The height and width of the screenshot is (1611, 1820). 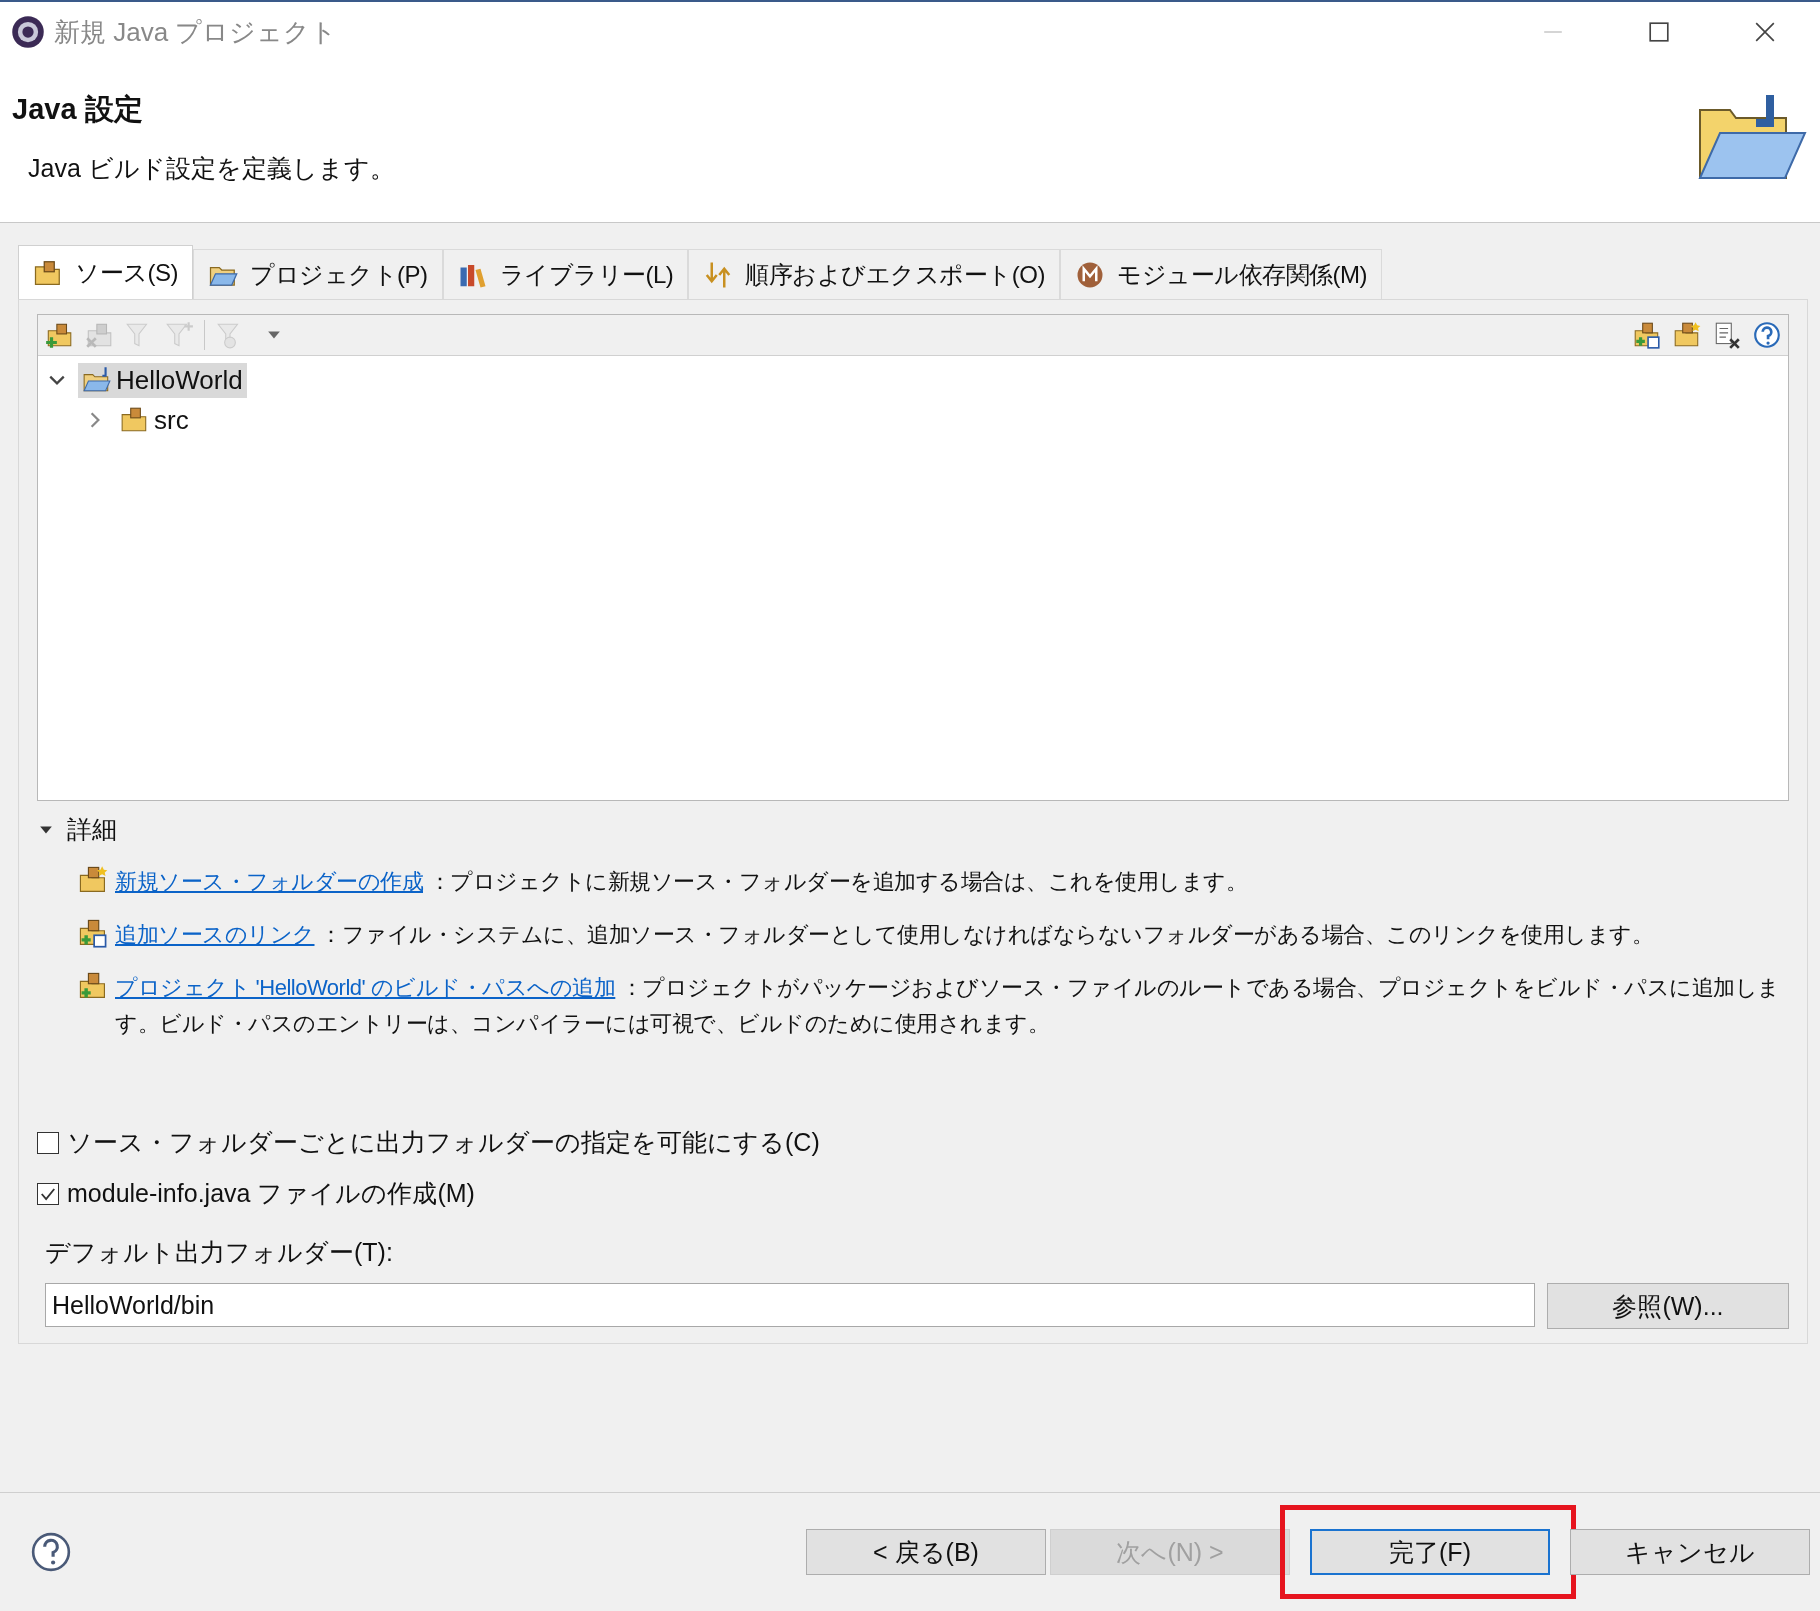 What do you see at coordinates (365, 987) in the screenshot?
I see `link: プロジェクト 'HelloWorld' のビルド・パスへの追加` at bounding box center [365, 987].